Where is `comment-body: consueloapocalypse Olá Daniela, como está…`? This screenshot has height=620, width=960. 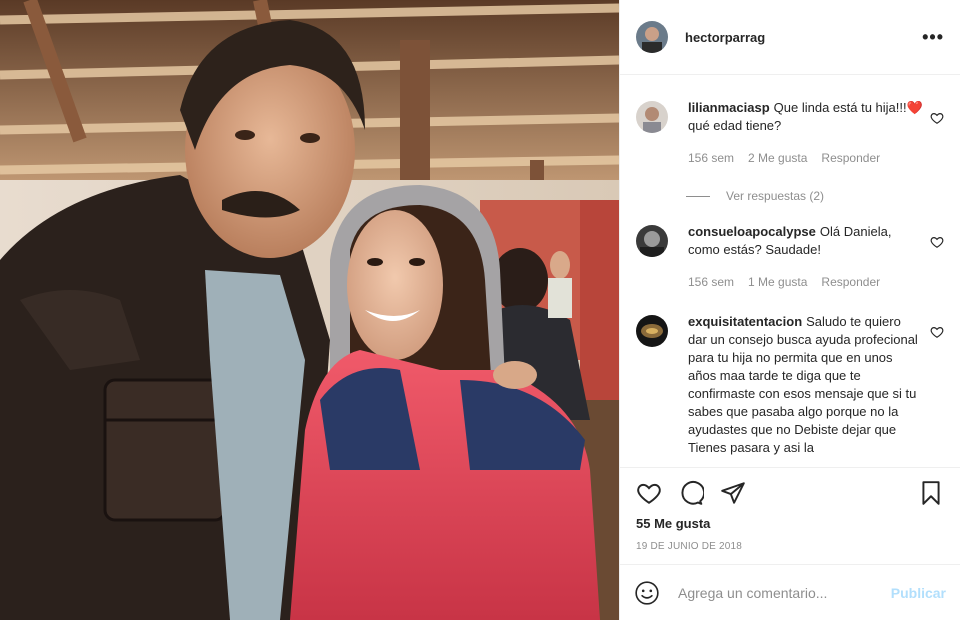
comment-body: consueloapocalypse Olá Daniela, como está… is located at coordinates (805, 257).